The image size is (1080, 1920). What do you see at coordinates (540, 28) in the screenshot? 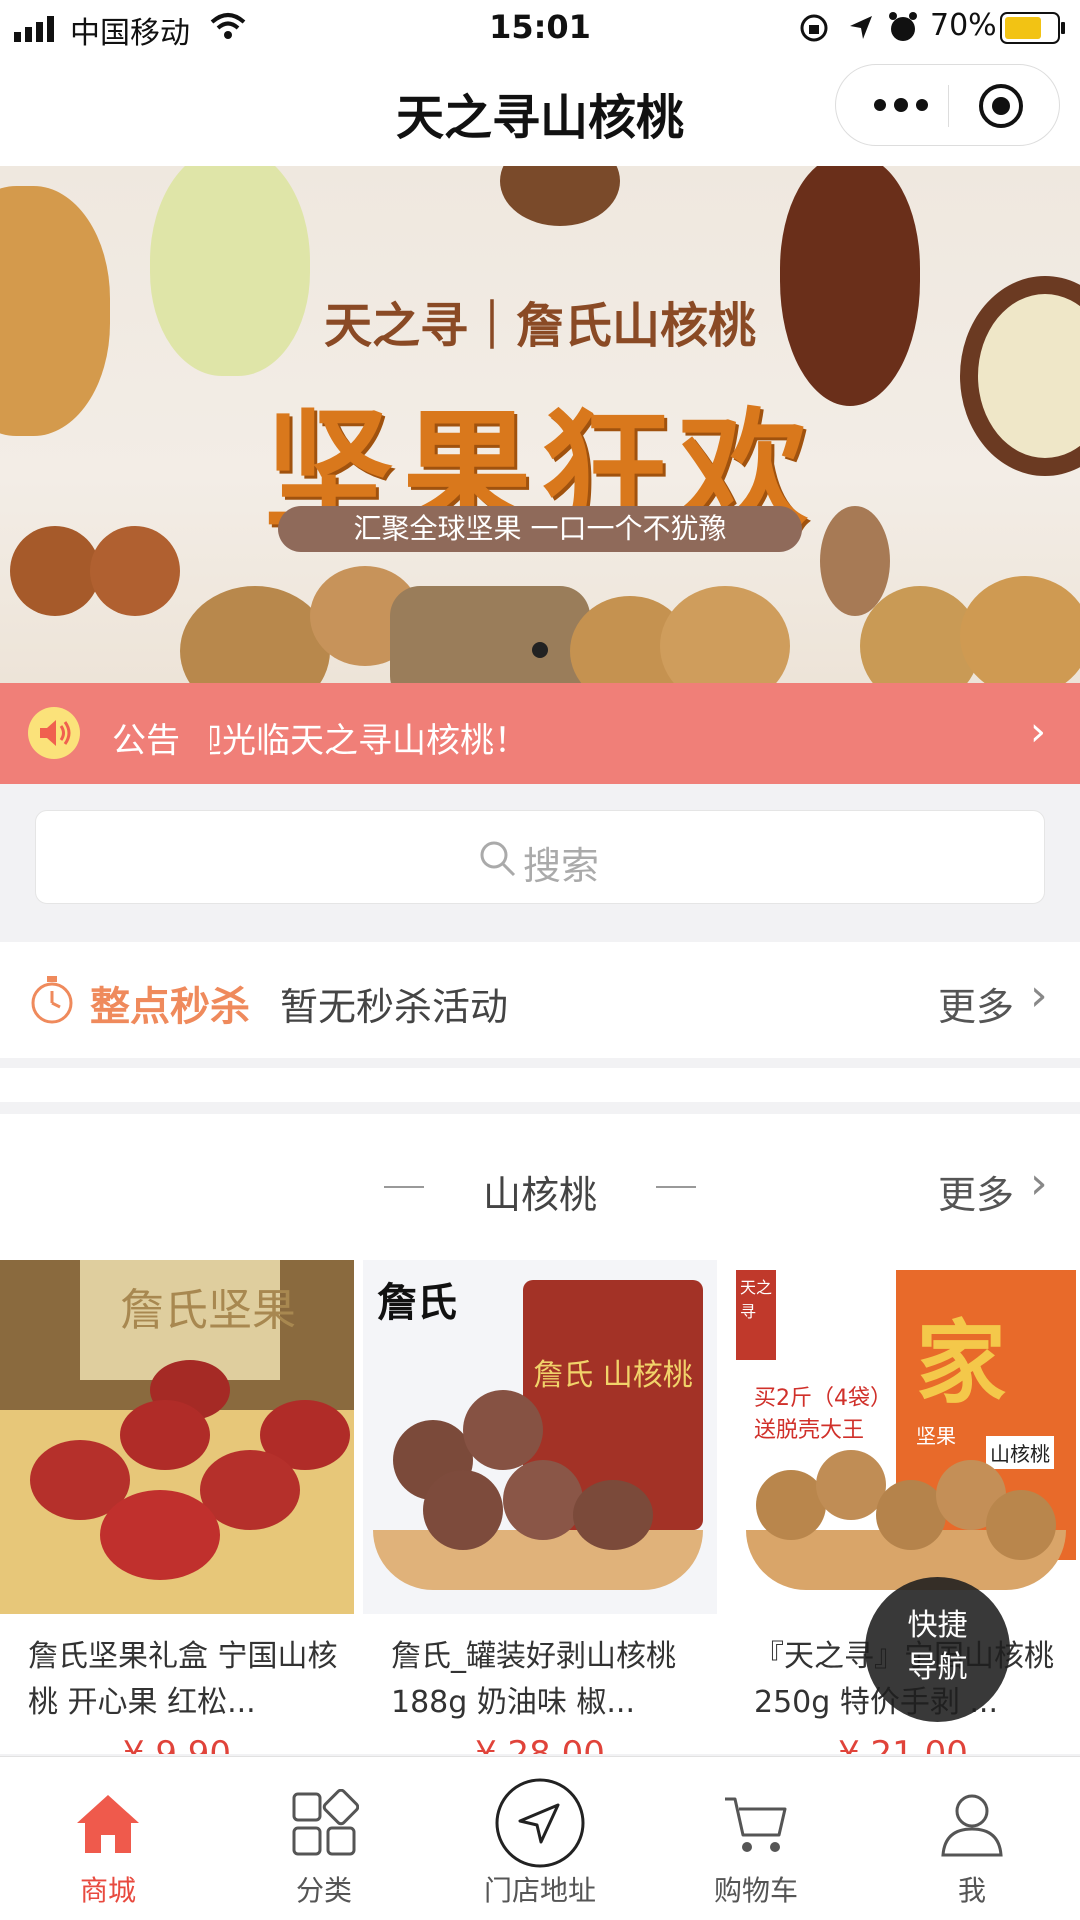
I see `status-bar: 中国移动 15:01 70%` at bounding box center [540, 28].